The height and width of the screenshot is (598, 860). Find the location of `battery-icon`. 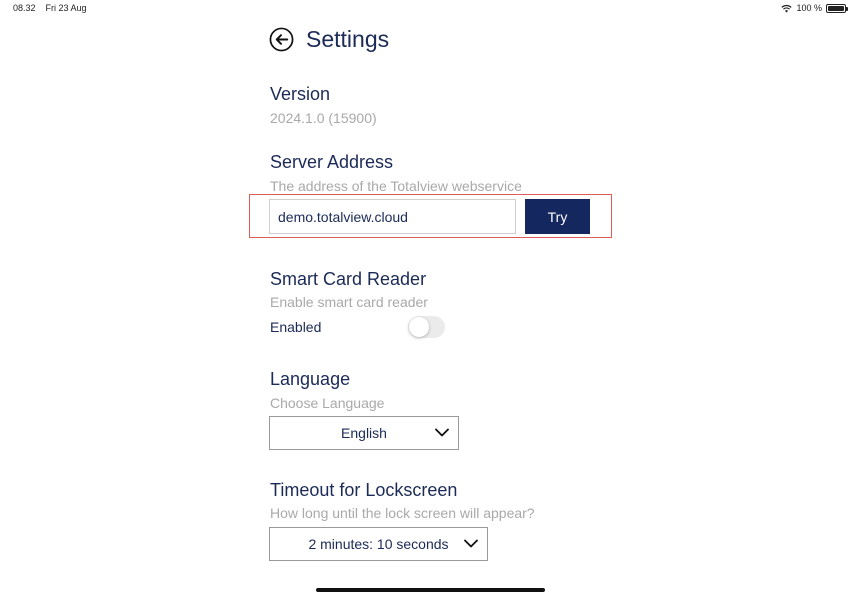

battery-icon is located at coordinates (837, 8).